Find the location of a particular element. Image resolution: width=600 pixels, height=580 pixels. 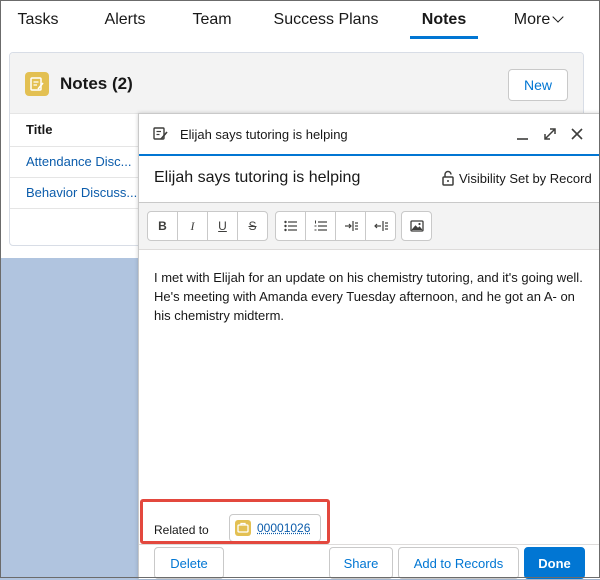

text-format-group: B I U S is located at coordinates (207, 226).